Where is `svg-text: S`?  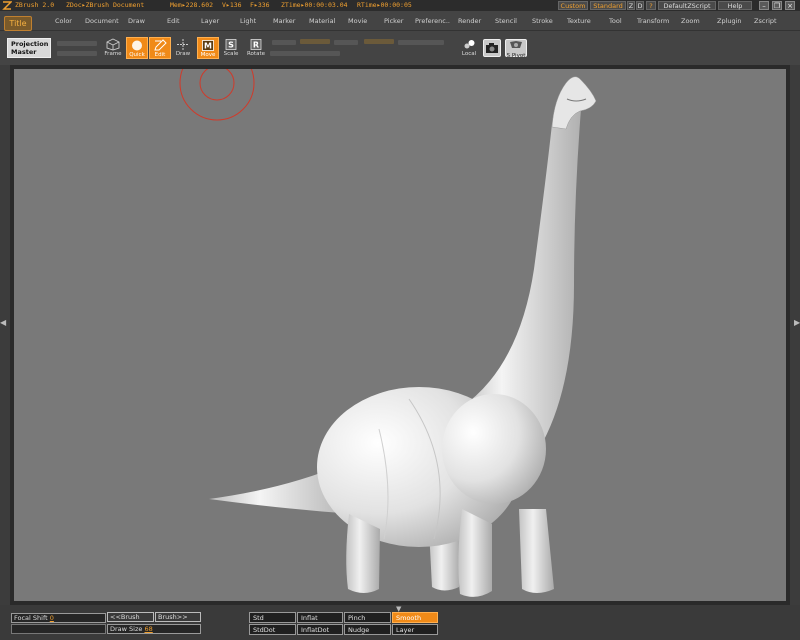 svg-text: S is located at coordinates (231, 45).